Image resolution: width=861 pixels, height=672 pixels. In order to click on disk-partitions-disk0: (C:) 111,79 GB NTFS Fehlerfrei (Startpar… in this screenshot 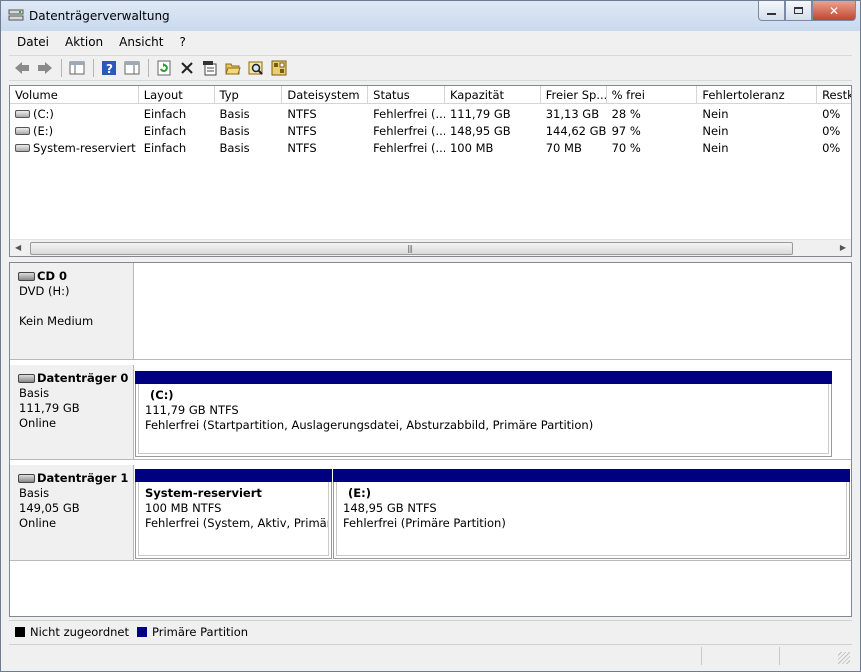, I will do `click(493, 412)`.